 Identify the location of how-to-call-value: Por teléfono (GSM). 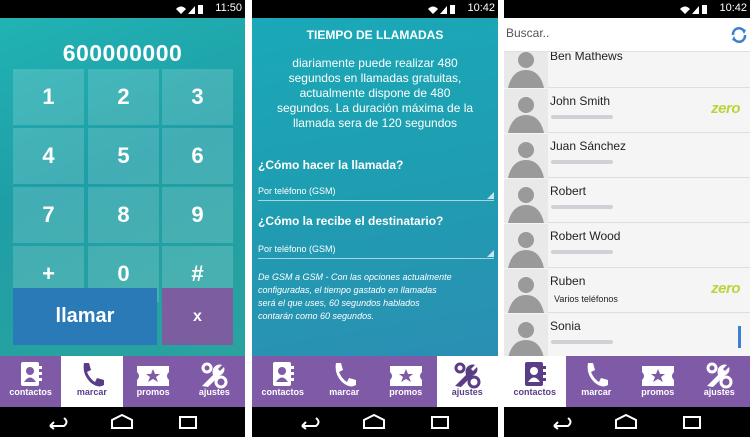
(297, 191).